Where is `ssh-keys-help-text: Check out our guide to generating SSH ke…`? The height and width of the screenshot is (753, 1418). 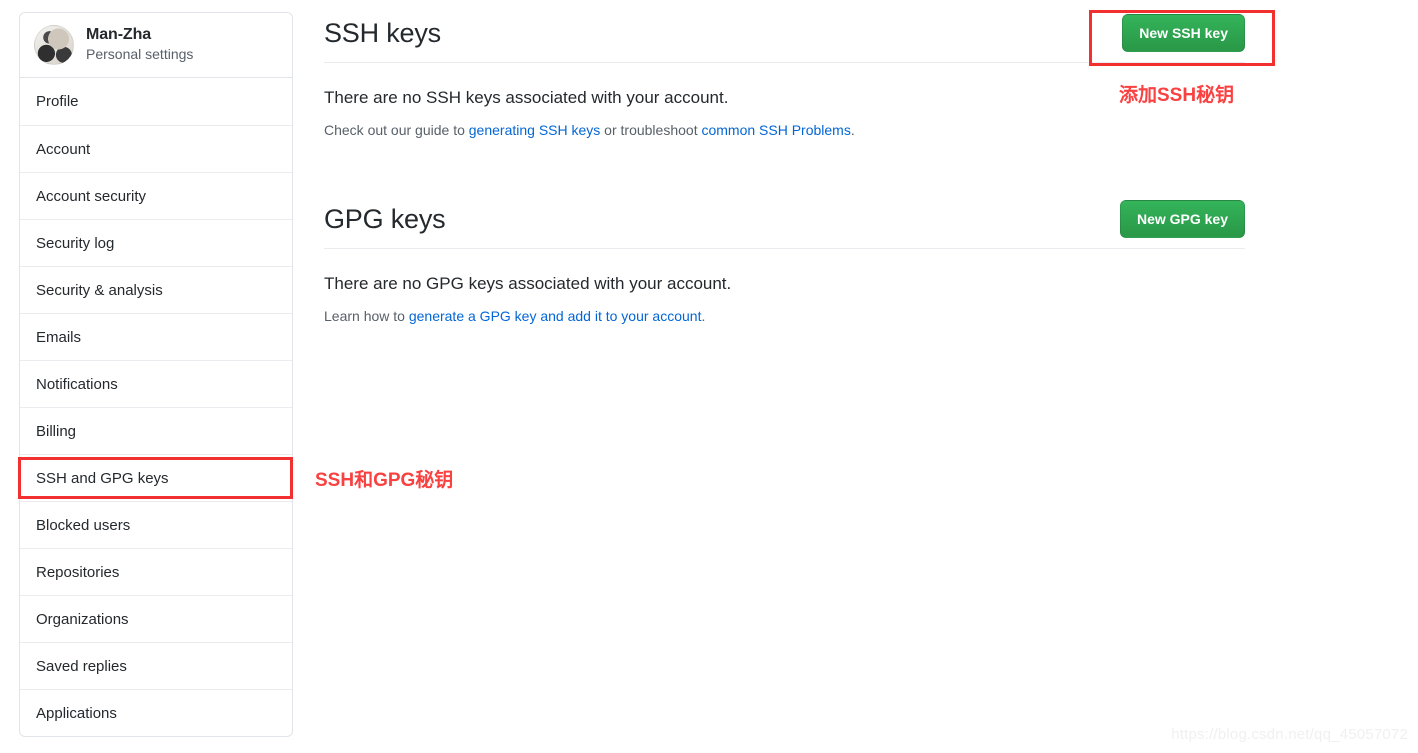
ssh-keys-help-text: Check out our guide to generating SSH ke… is located at coordinates (784, 130).